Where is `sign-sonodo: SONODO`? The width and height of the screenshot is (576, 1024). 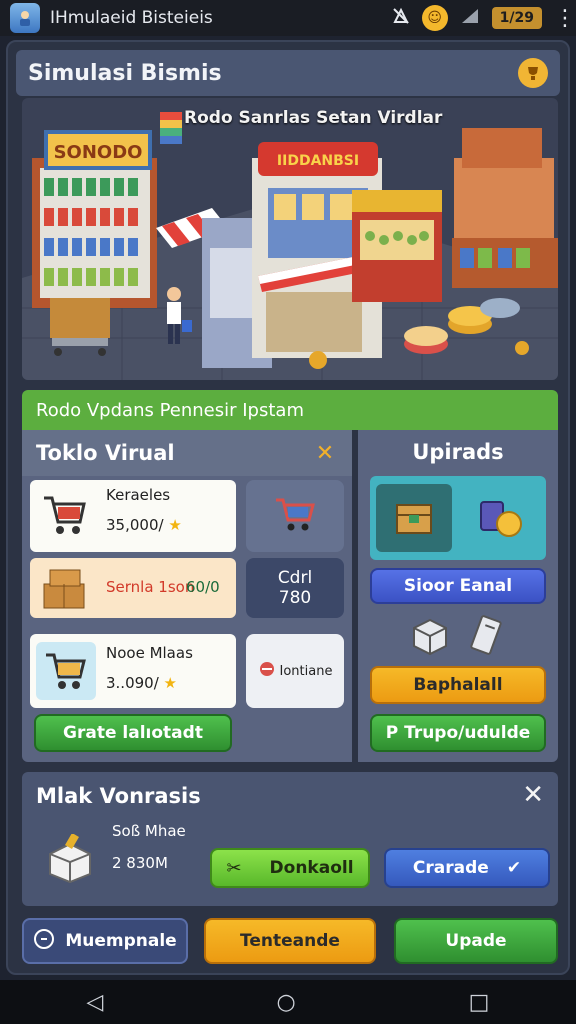 sign-sonodo: SONODO is located at coordinates (98, 152).